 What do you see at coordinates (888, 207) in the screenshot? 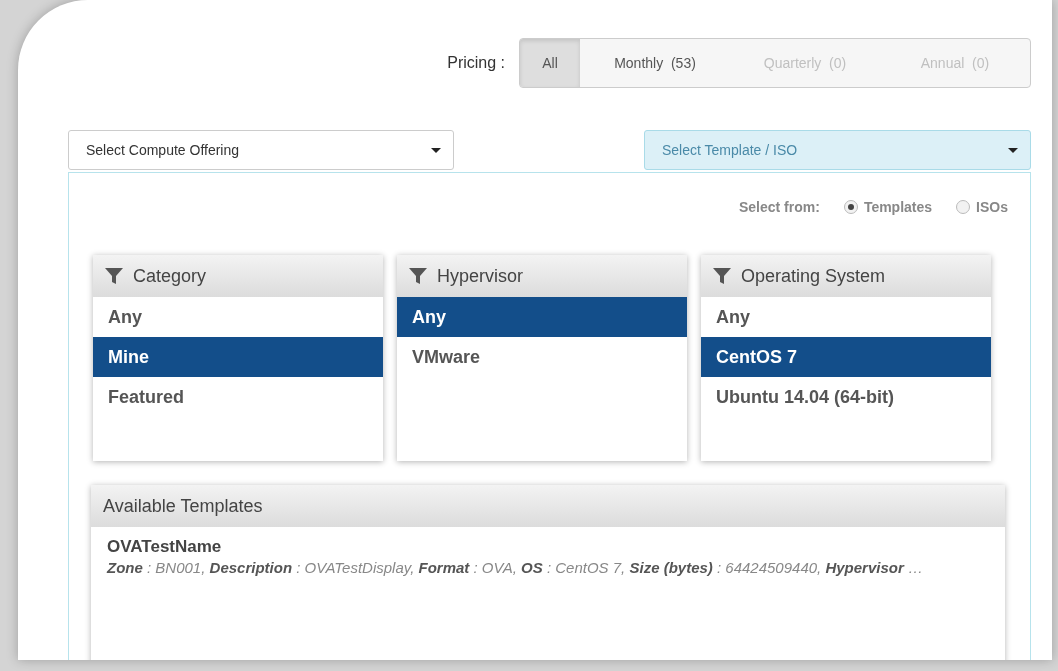
I see `radio-option: Templates` at bounding box center [888, 207].